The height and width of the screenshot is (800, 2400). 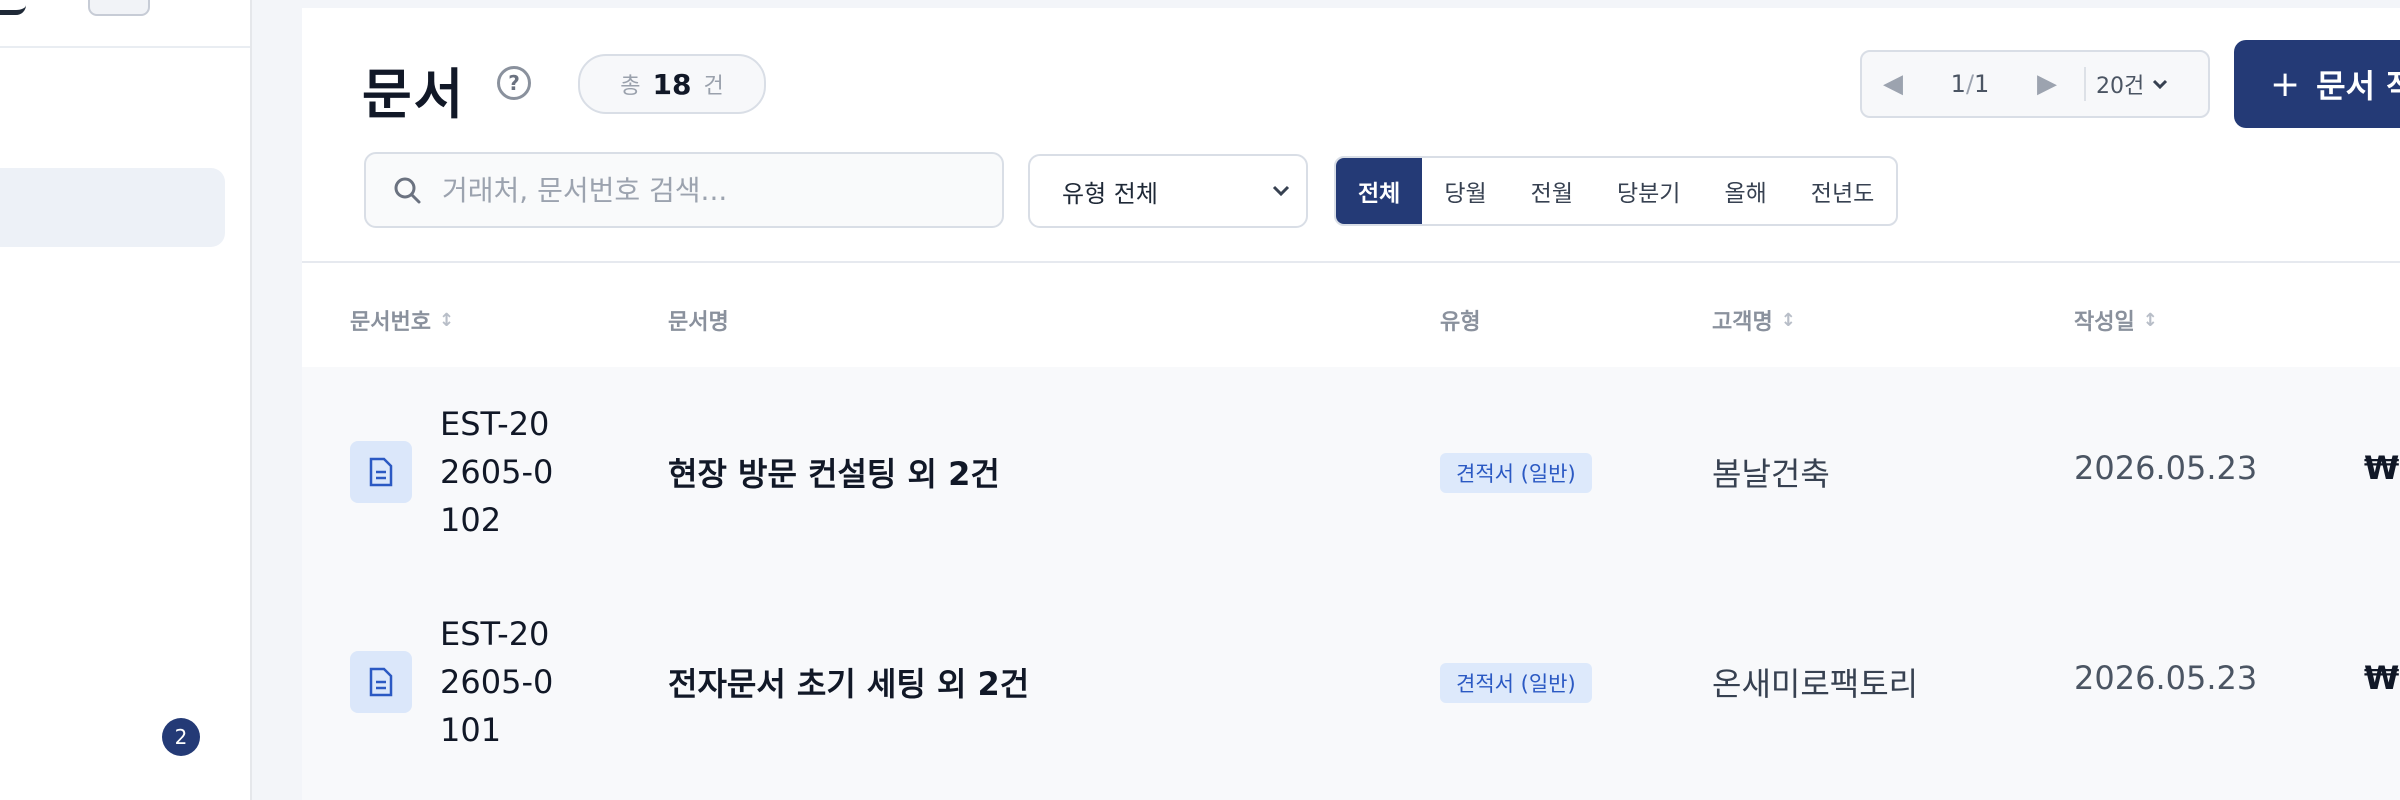 I want to click on total-pages: 1, so click(x=1982, y=84).